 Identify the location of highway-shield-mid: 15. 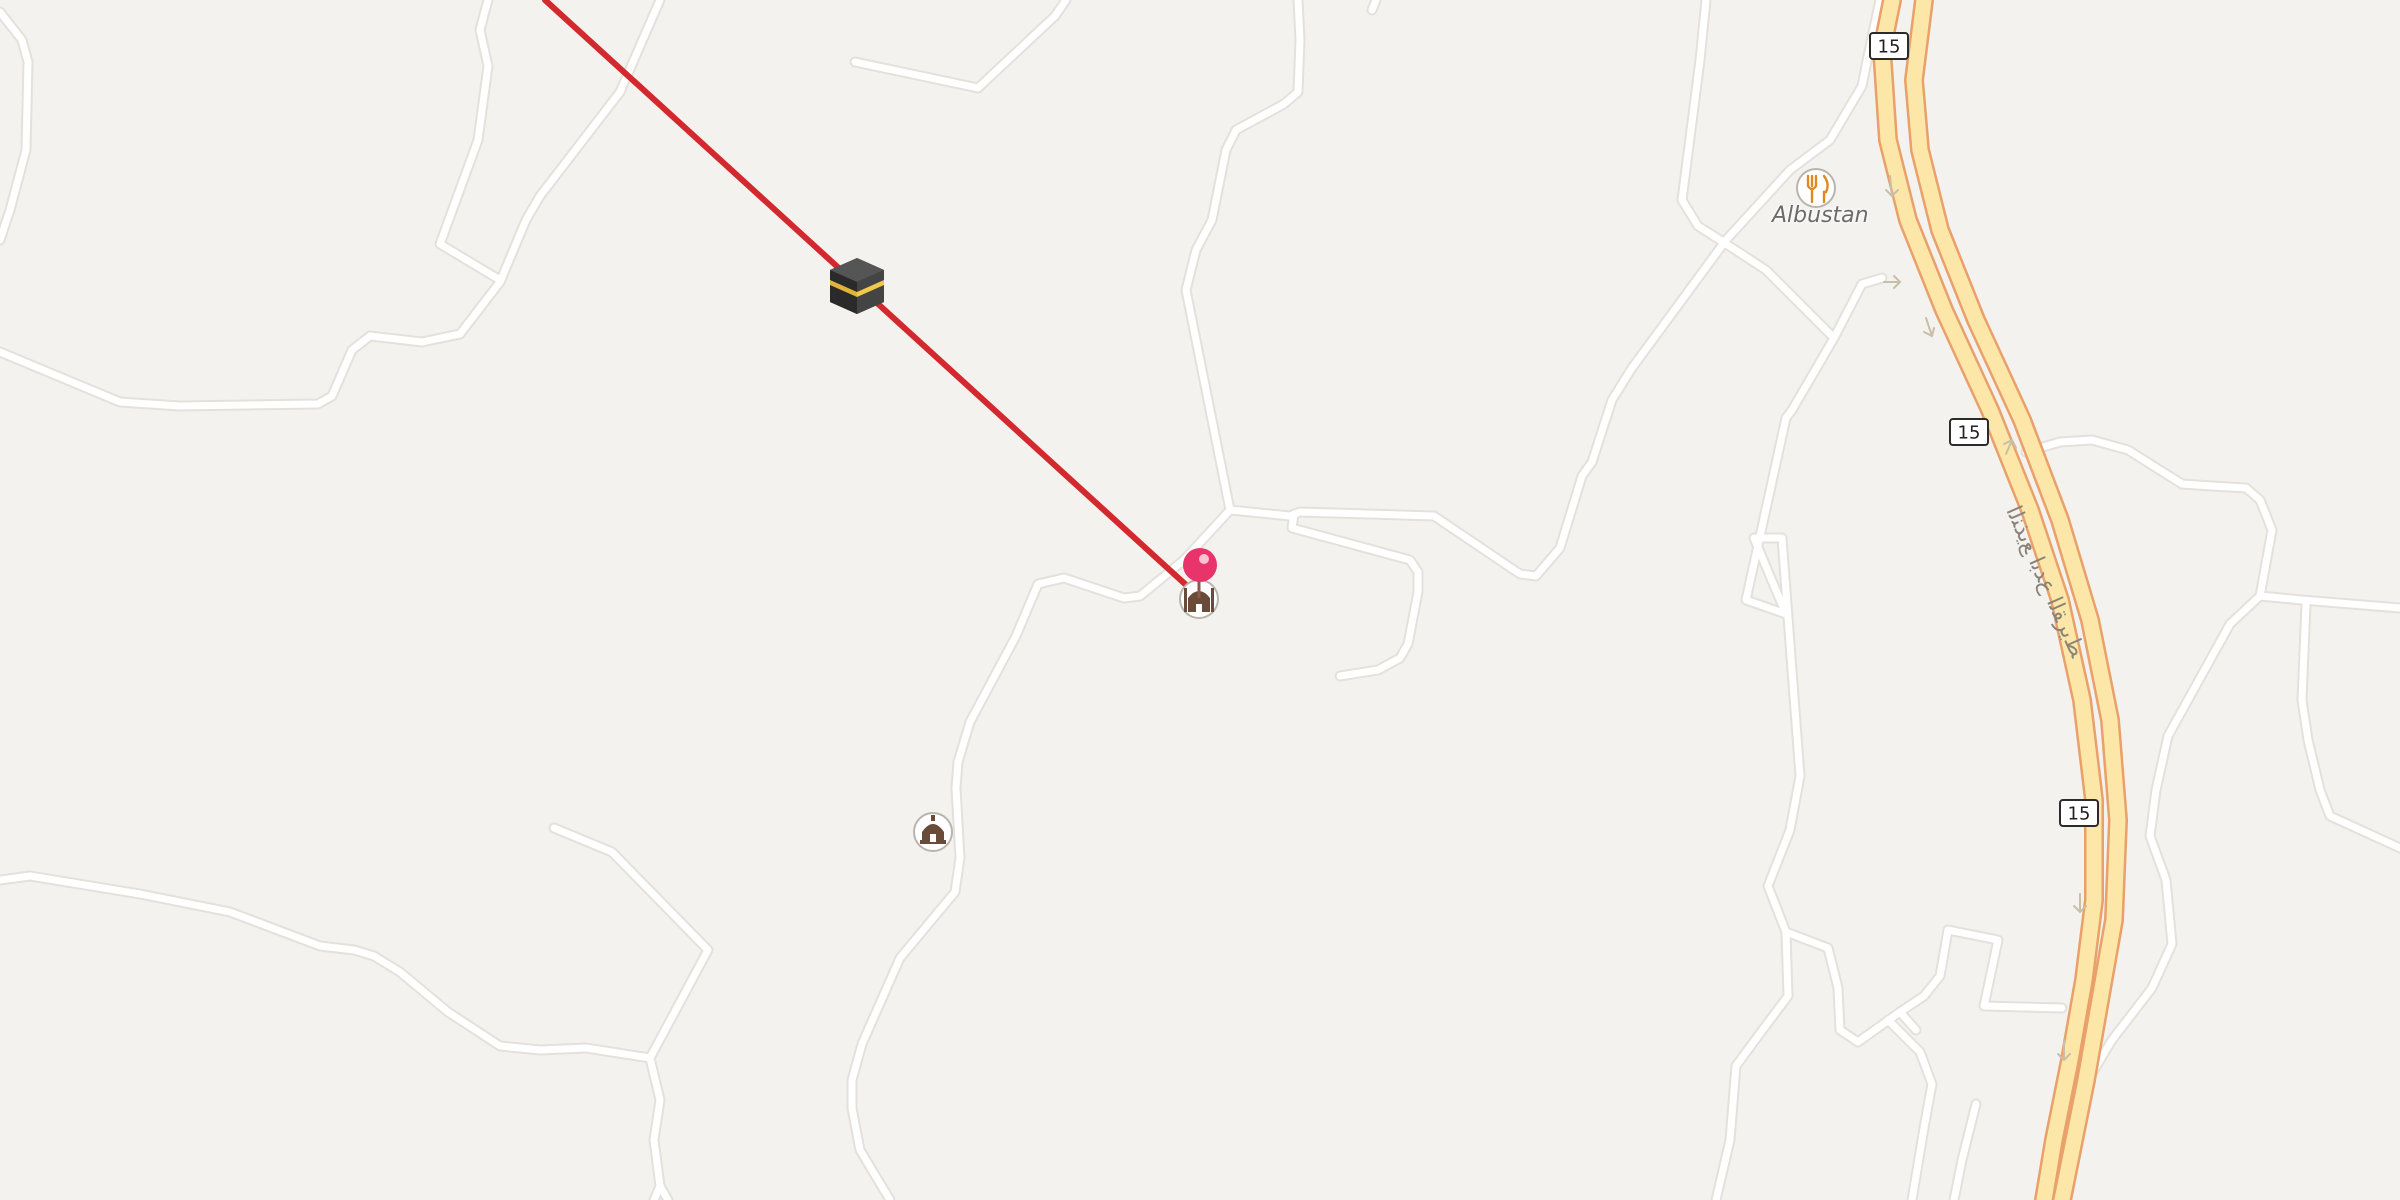
(1969, 432).